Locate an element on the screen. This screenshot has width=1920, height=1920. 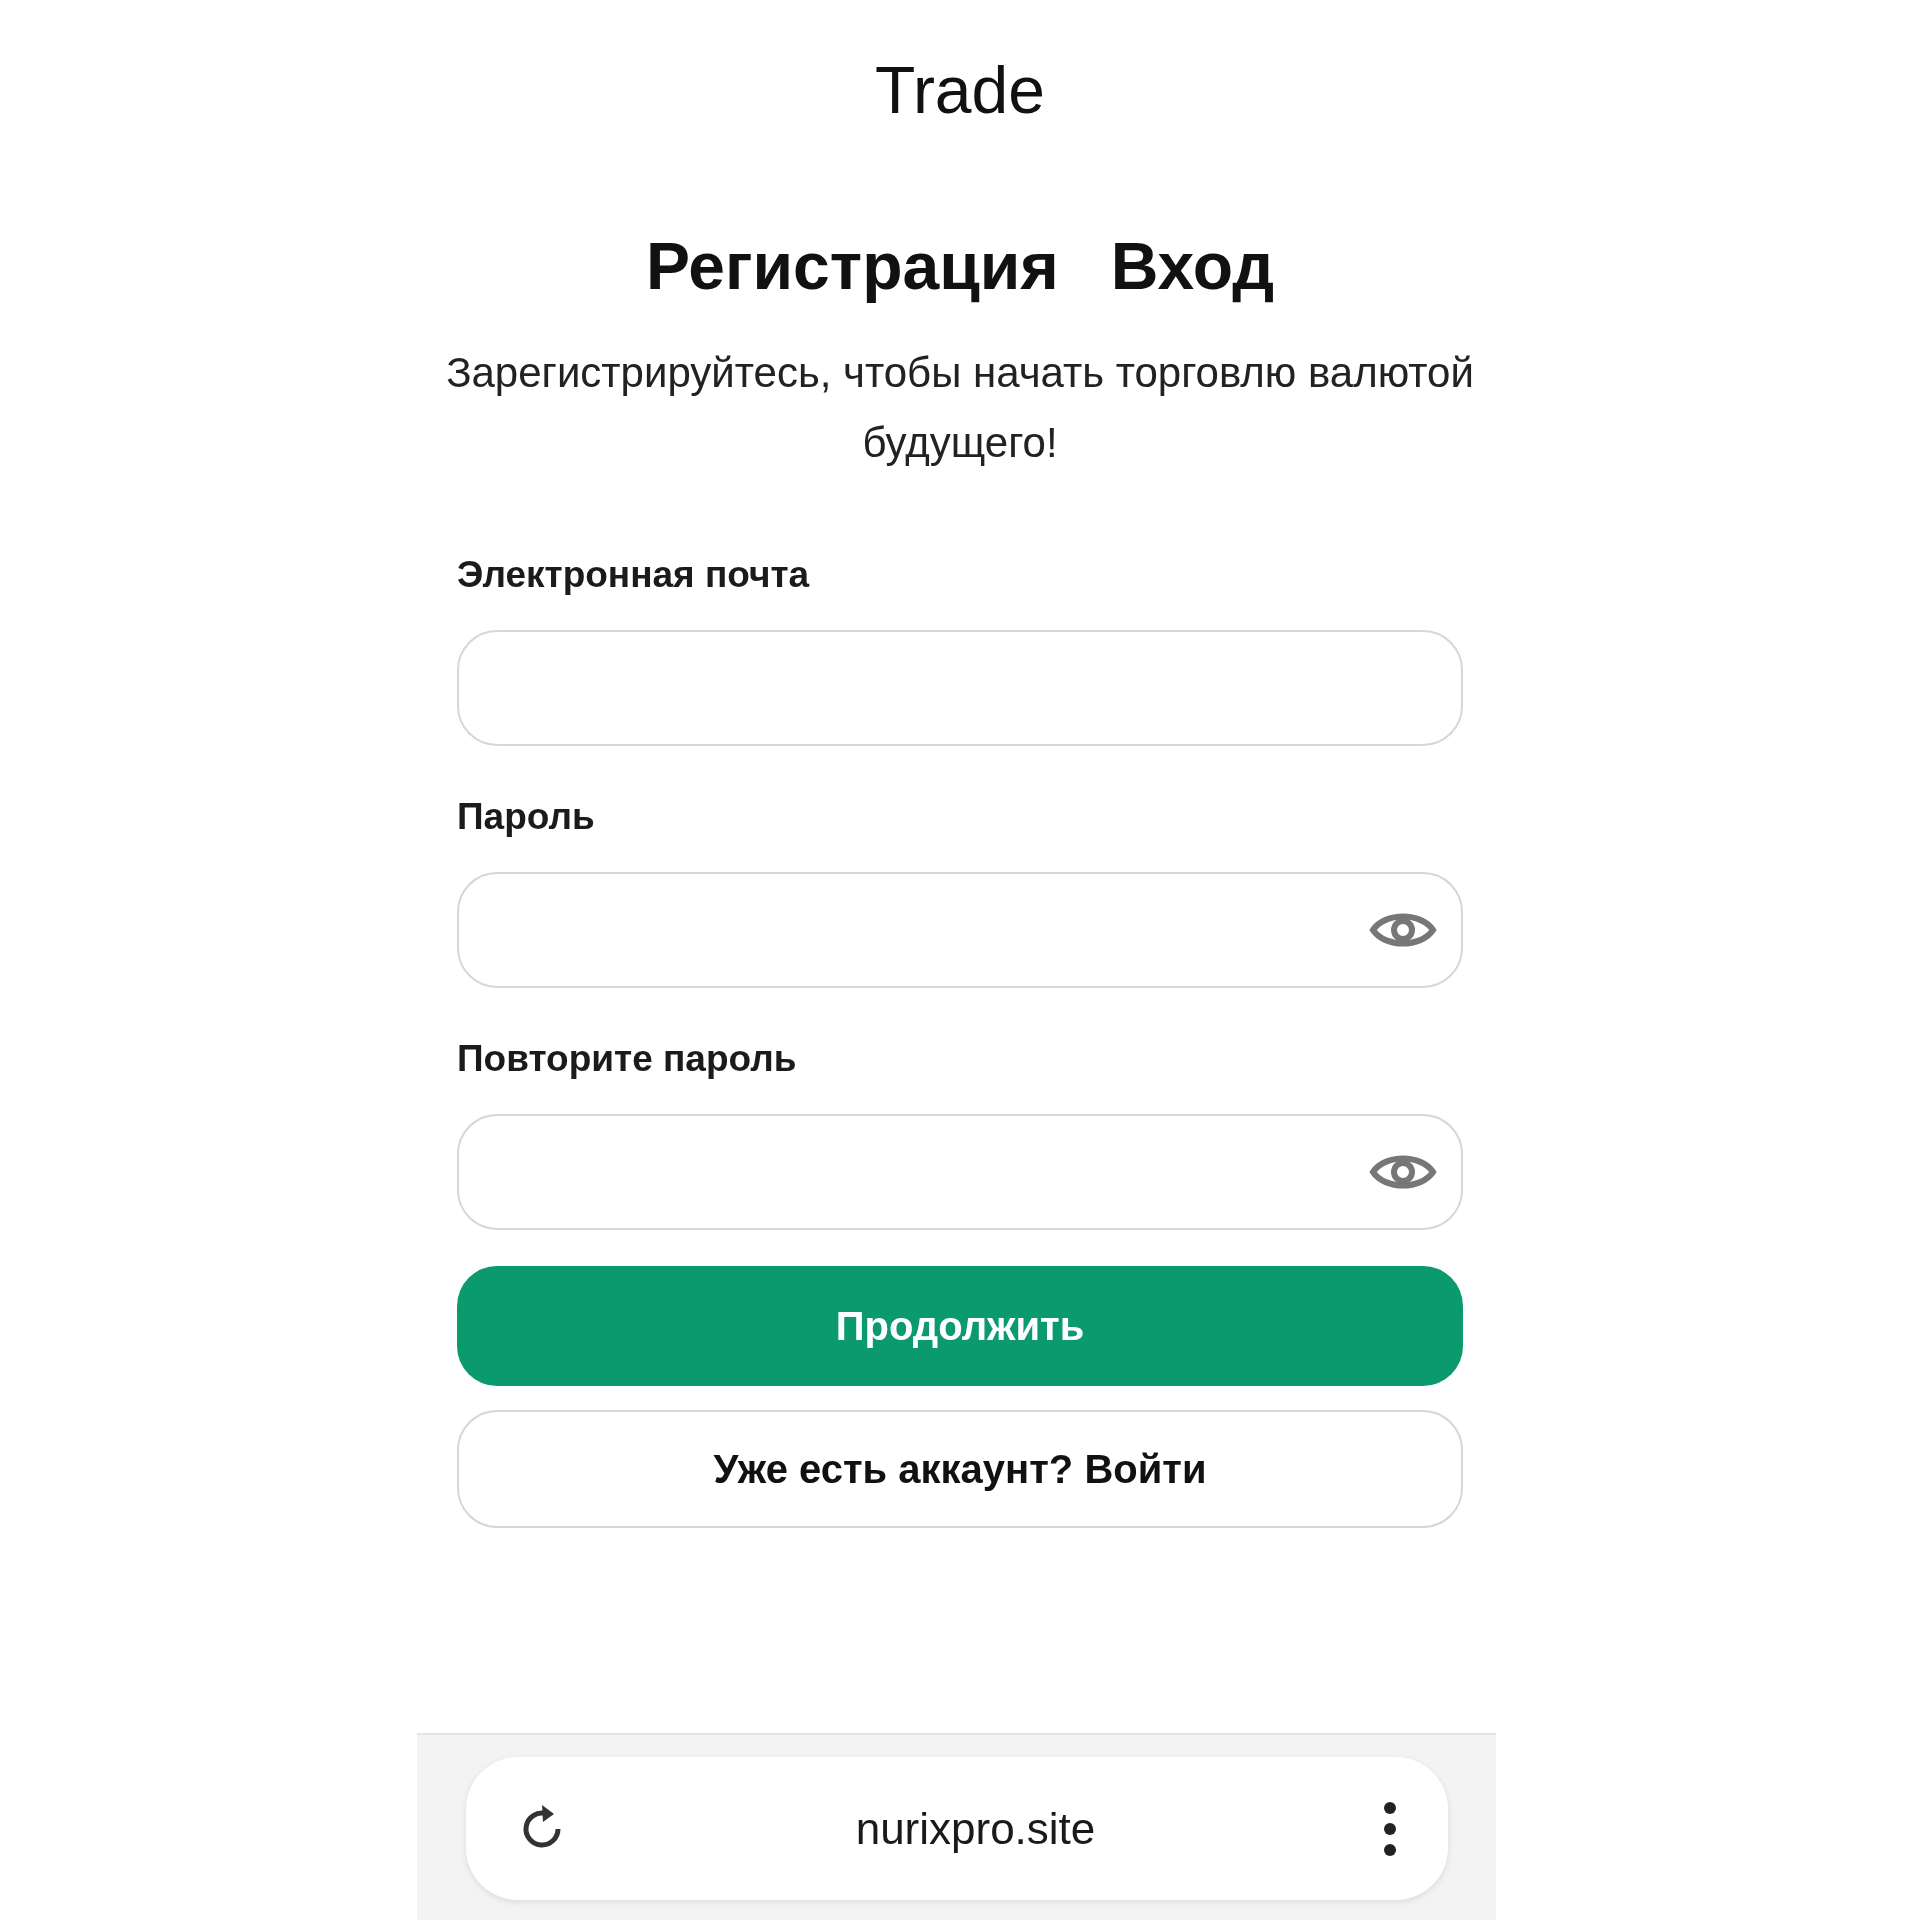
field-label: Повторите пароль is located at coordinates (627, 1059).